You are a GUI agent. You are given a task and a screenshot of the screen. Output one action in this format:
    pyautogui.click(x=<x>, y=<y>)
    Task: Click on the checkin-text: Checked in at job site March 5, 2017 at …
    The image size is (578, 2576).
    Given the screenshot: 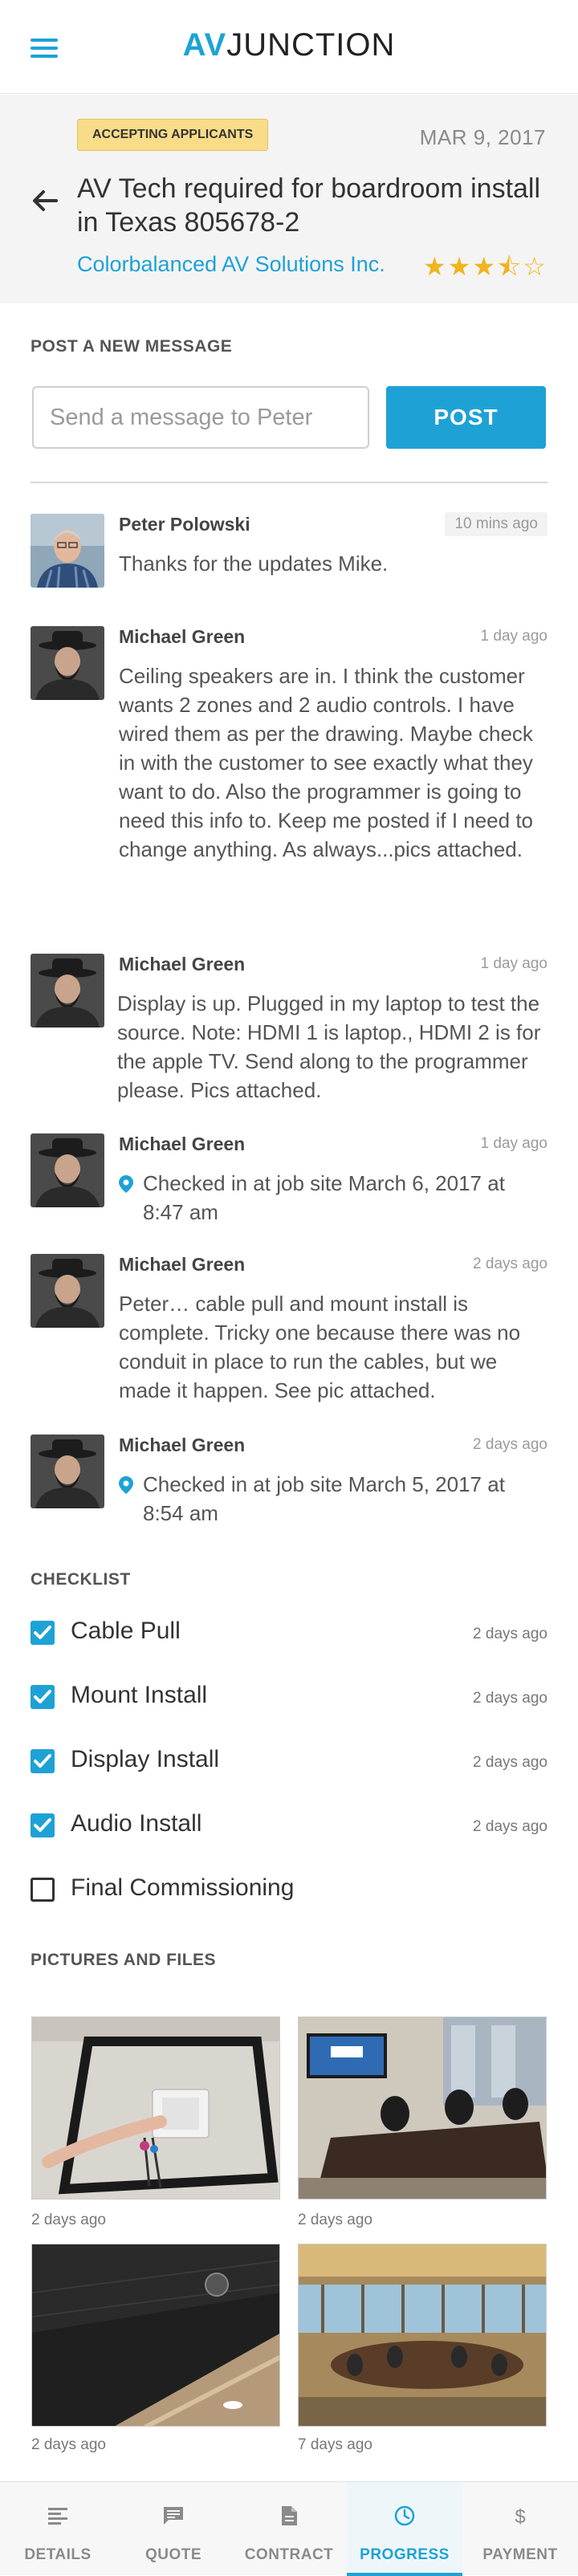 What is the action you would take?
    pyautogui.click(x=333, y=1499)
    